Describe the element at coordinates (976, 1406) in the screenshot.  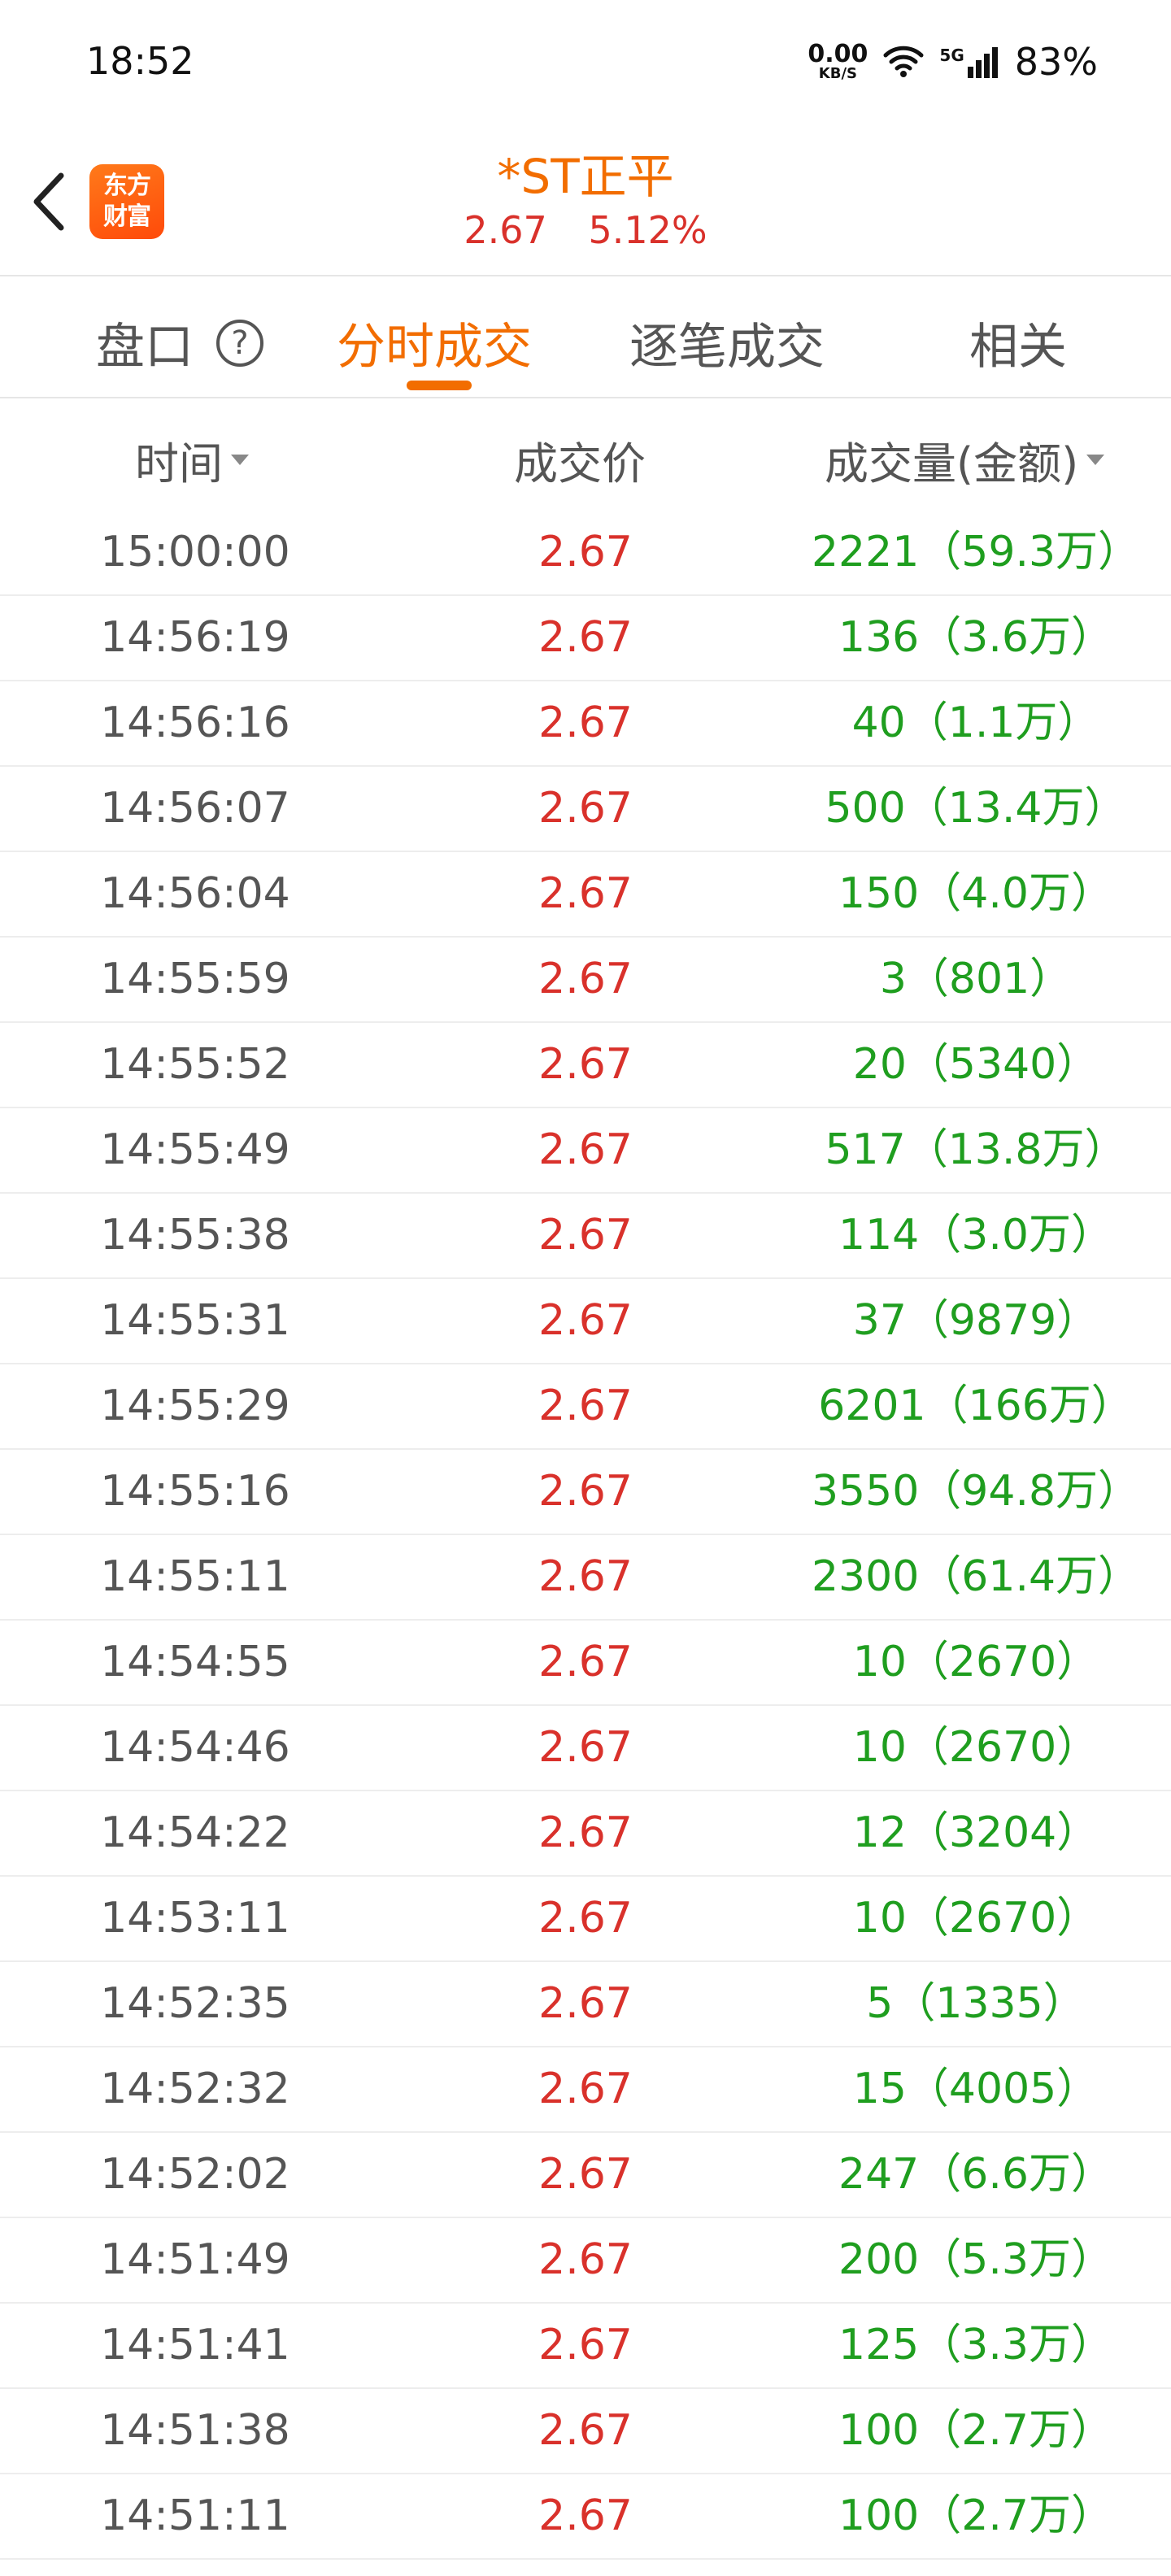
I see `trade-volume: 6201（166万）` at that location.